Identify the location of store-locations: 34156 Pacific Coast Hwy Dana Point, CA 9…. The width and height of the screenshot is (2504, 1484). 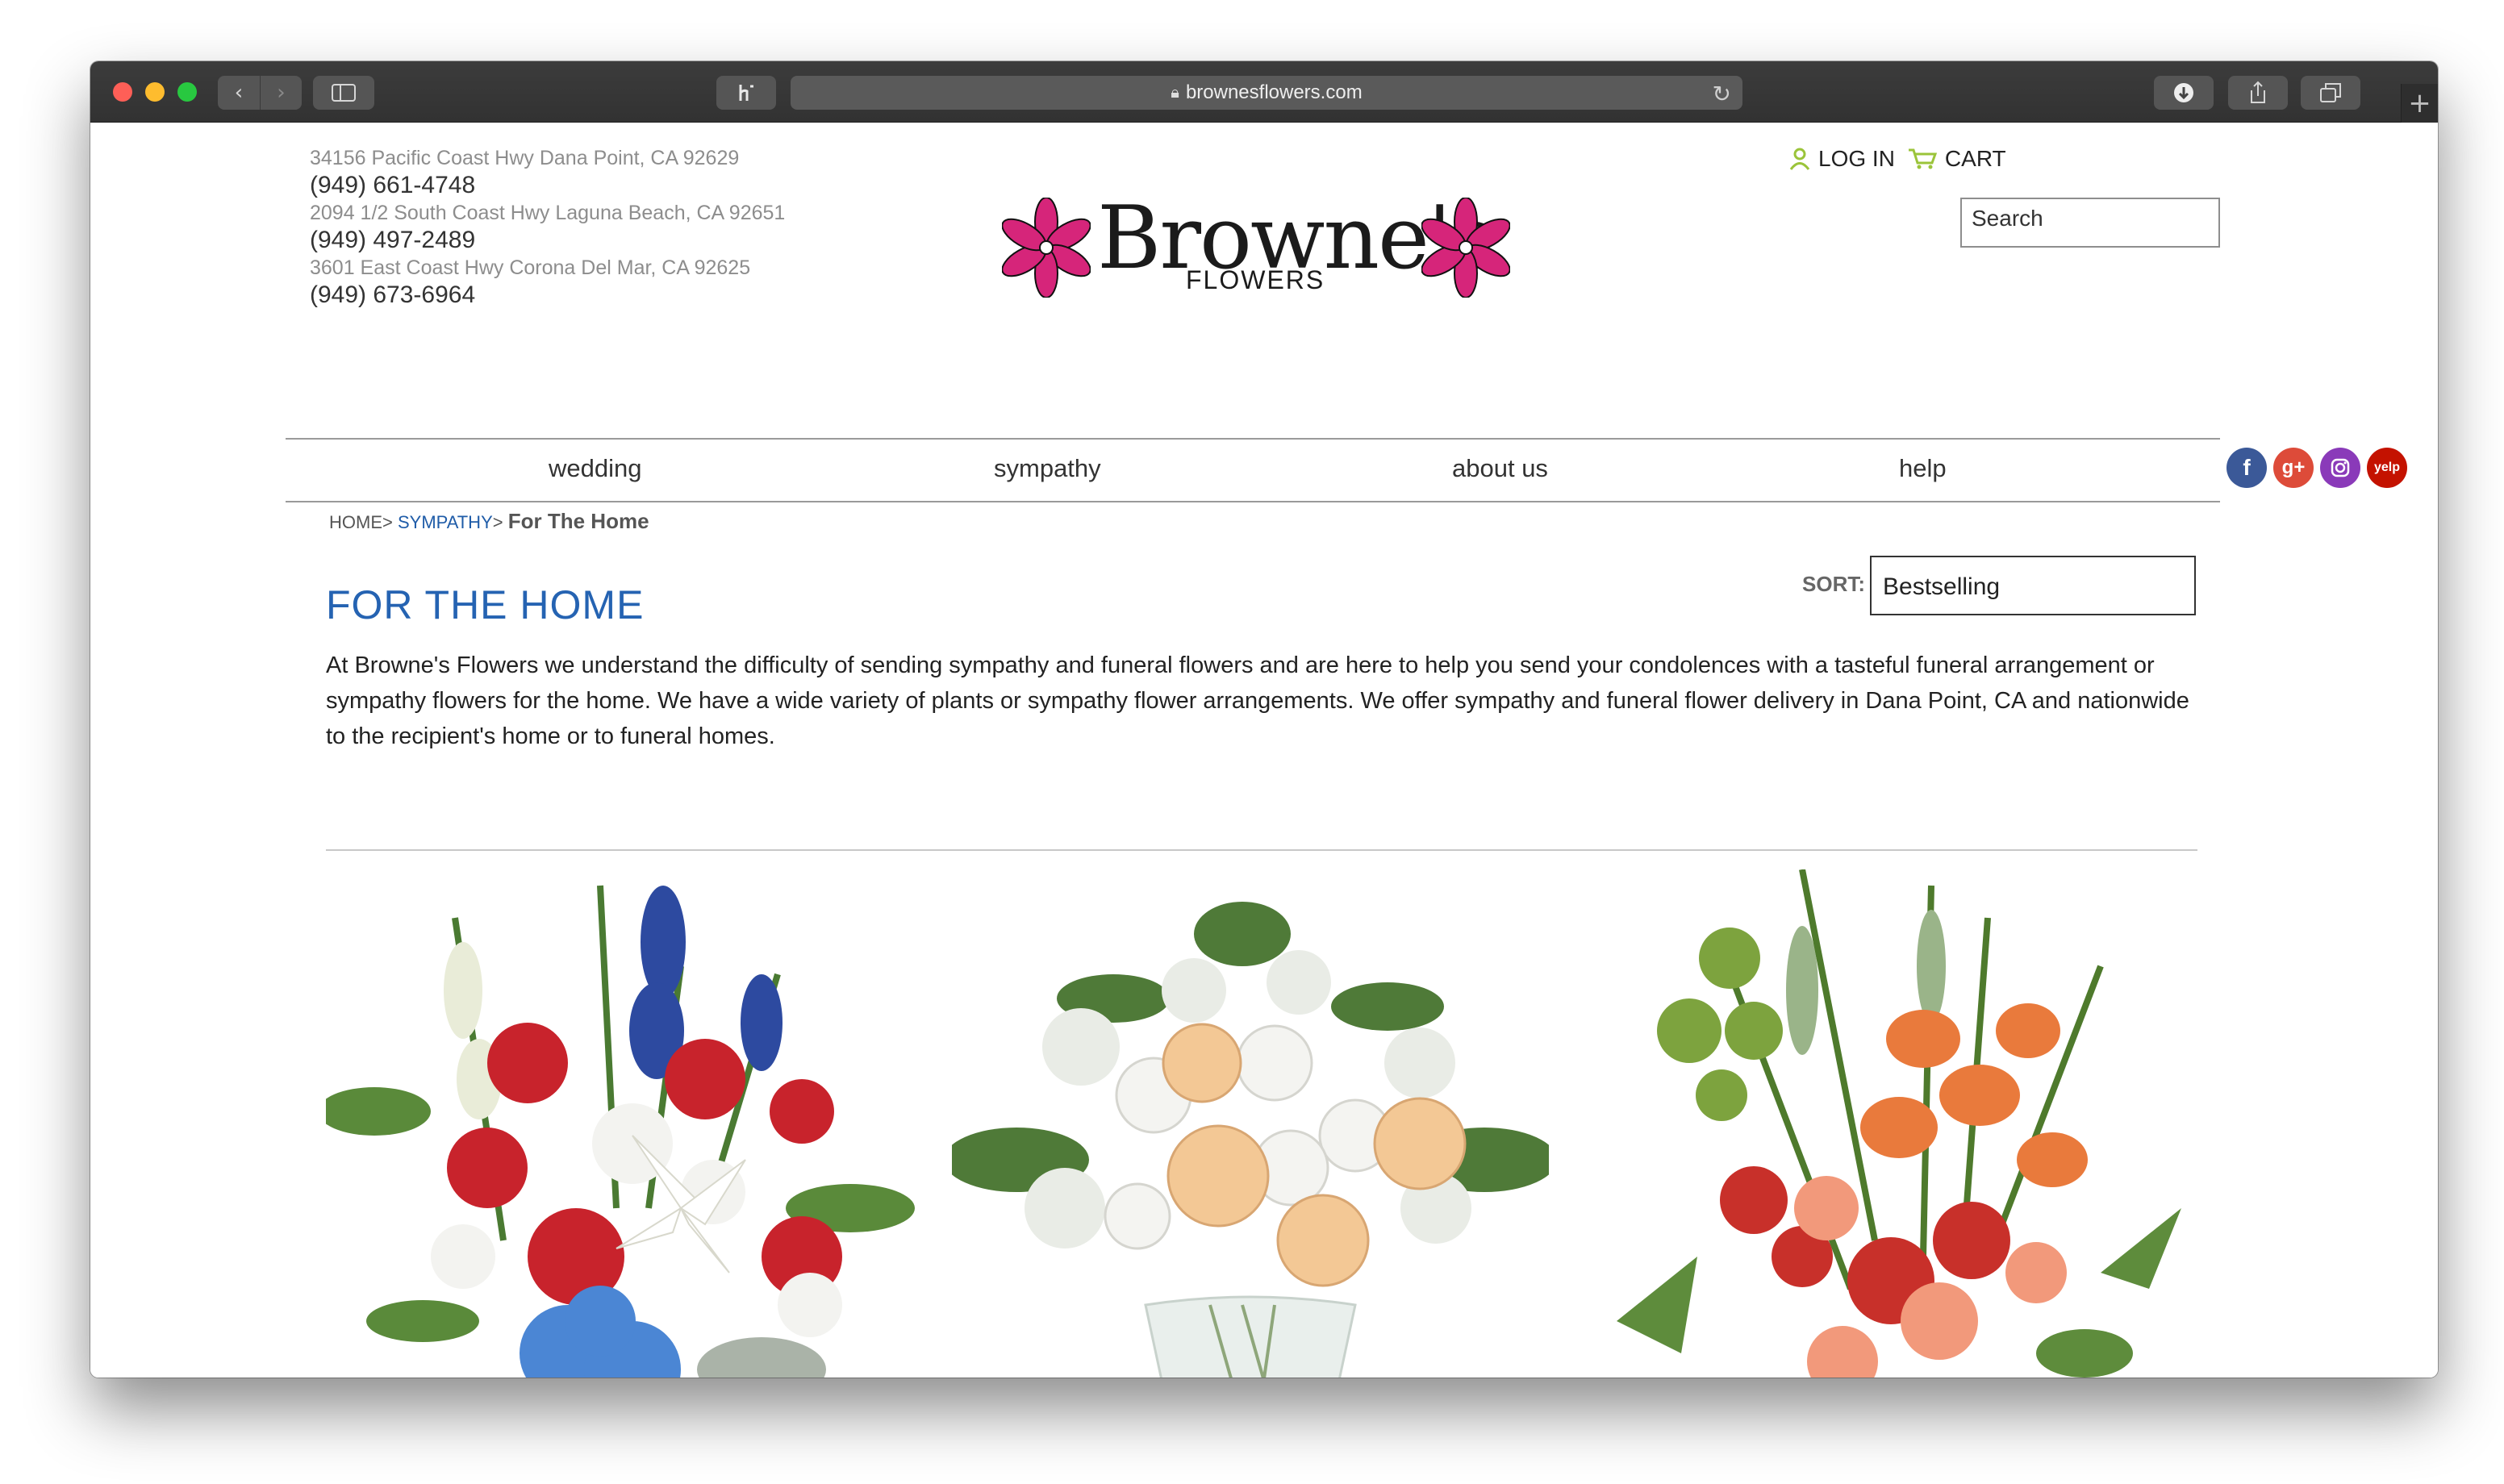
(547, 227).